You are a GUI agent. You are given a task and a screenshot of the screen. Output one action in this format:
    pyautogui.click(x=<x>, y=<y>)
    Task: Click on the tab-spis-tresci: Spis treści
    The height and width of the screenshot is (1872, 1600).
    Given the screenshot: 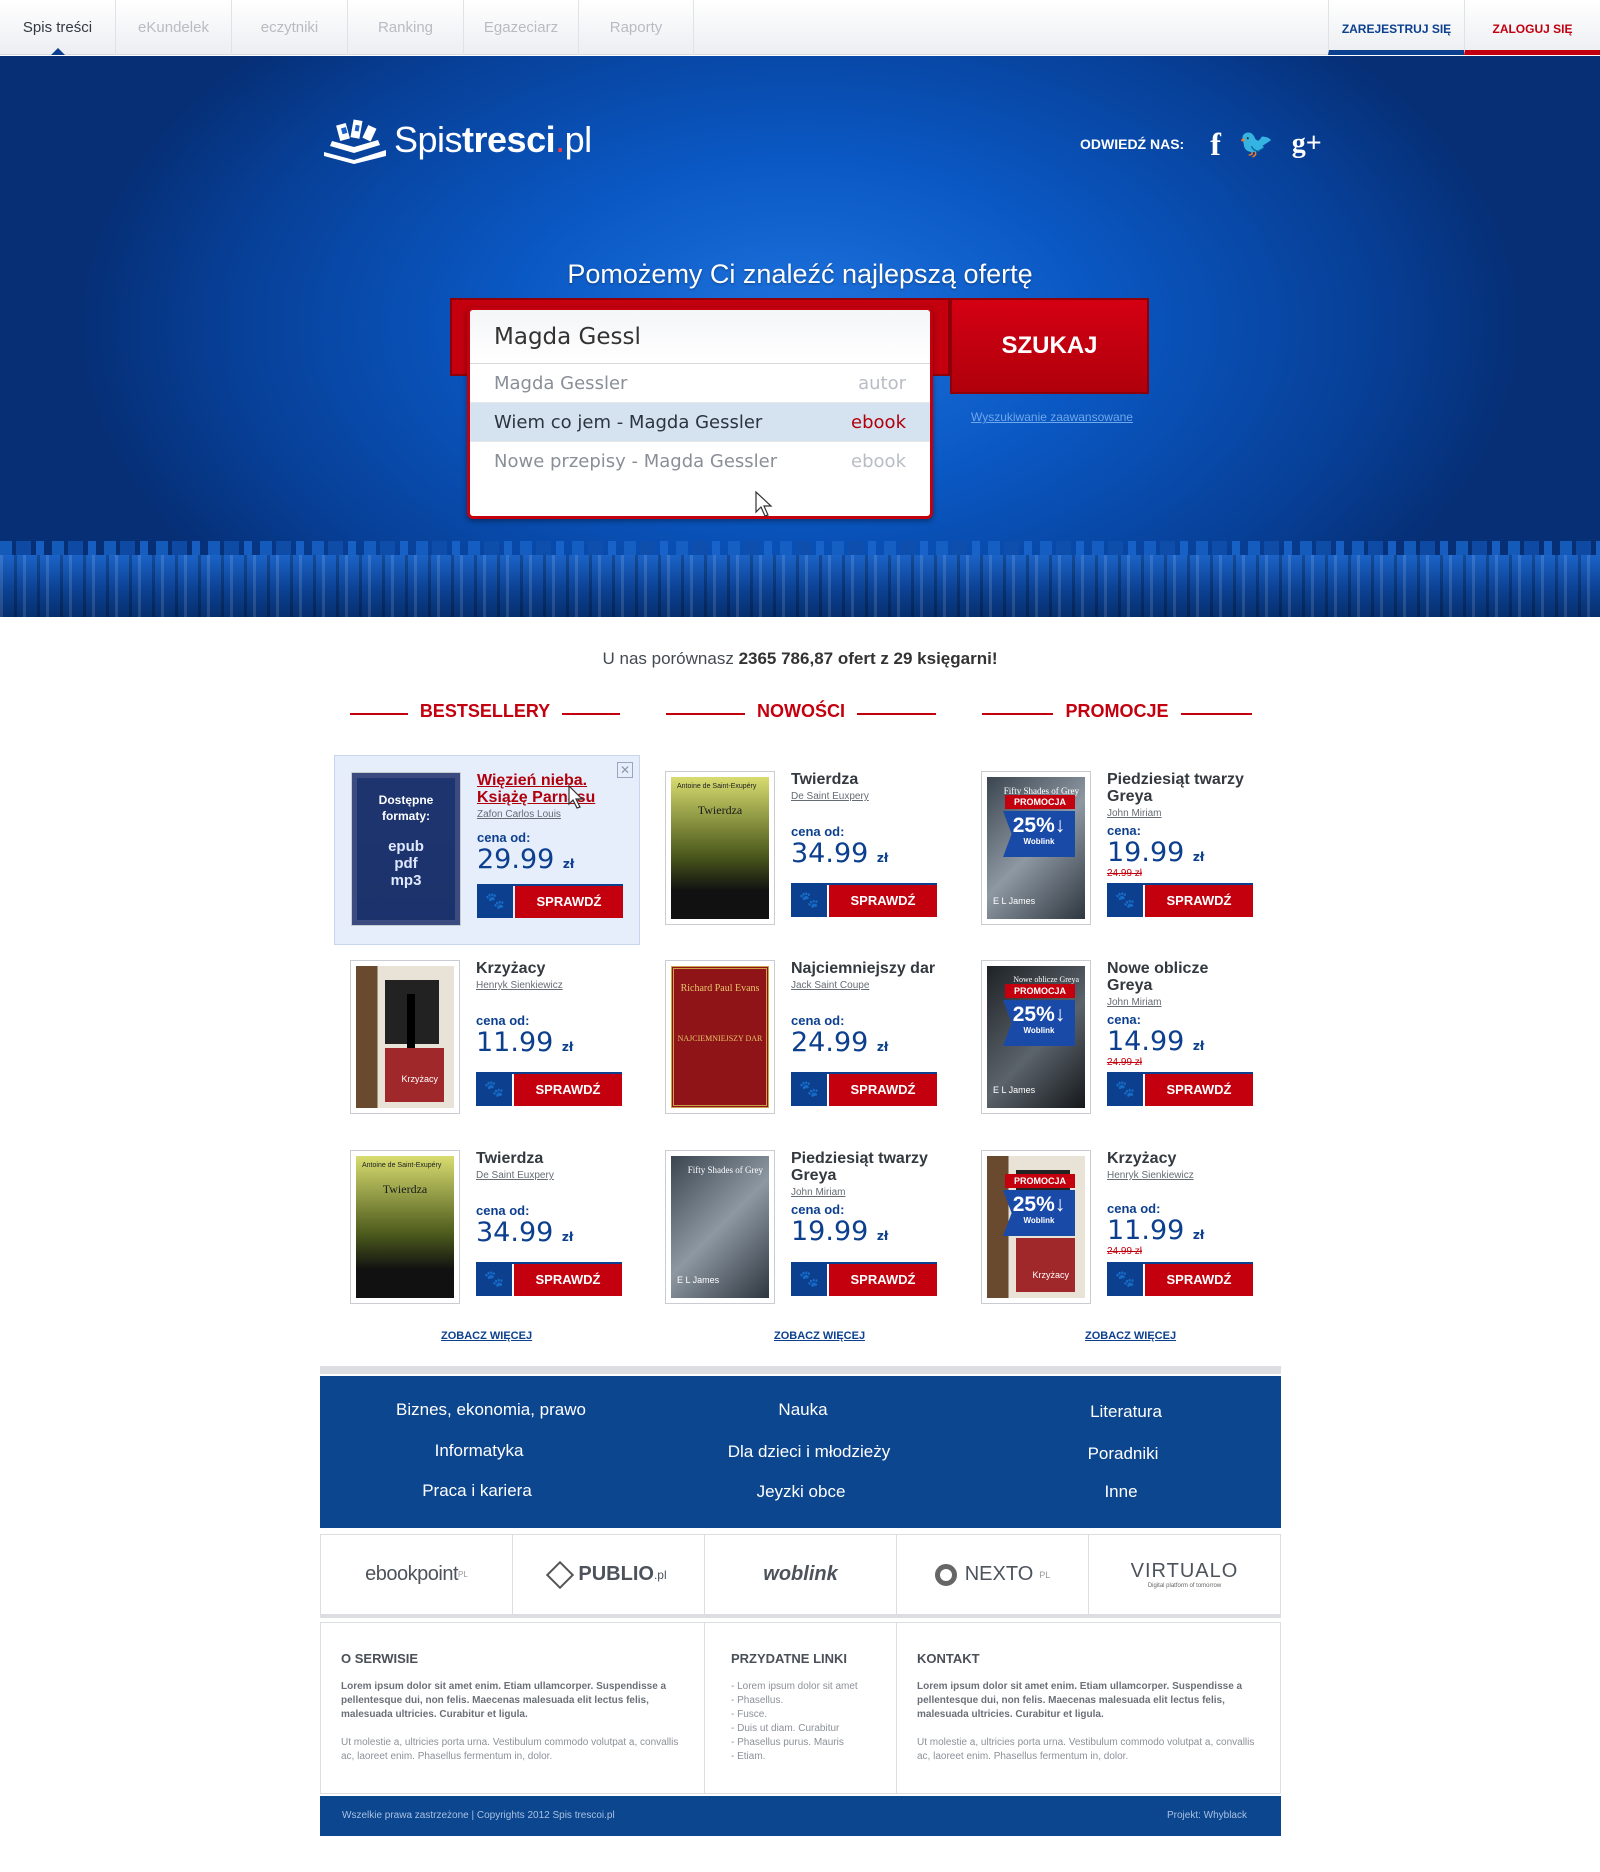 What is the action you would take?
    pyautogui.click(x=58, y=27)
    